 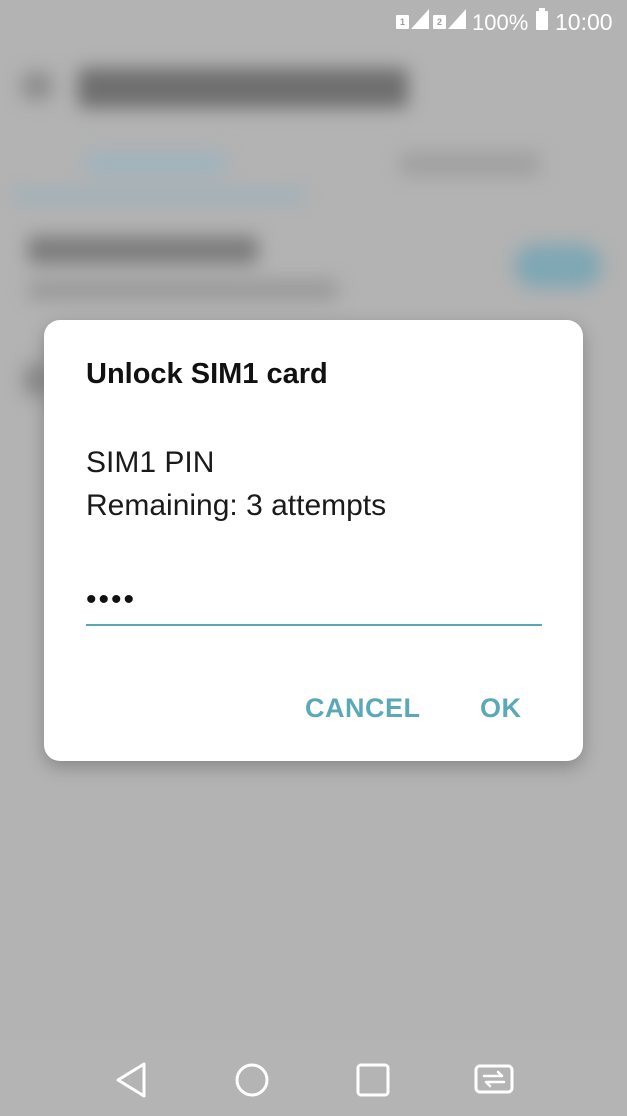 I want to click on home-icon, so click(x=252, y=1080).